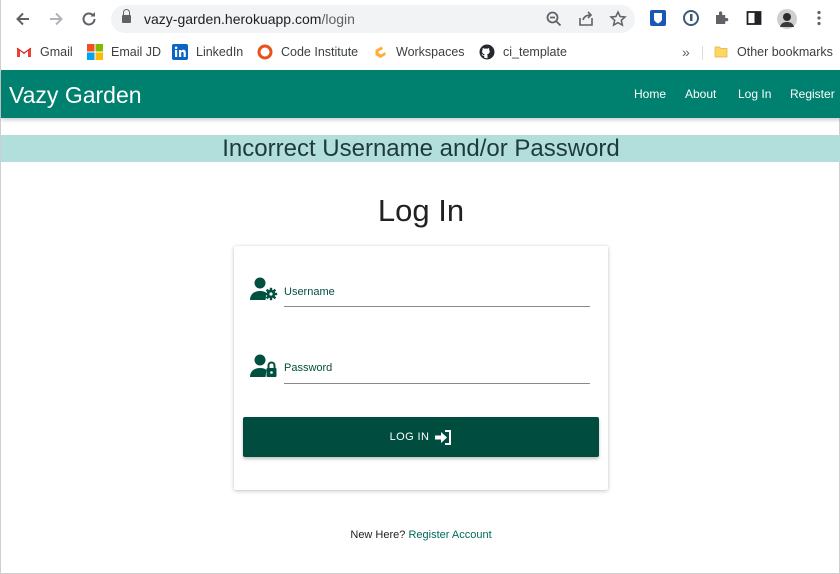 Image resolution: width=840 pixels, height=574 pixels. What do you see at coordinates (23, 19) in the screenshot?
I see `back-icon` at bounding box center [23, 19].